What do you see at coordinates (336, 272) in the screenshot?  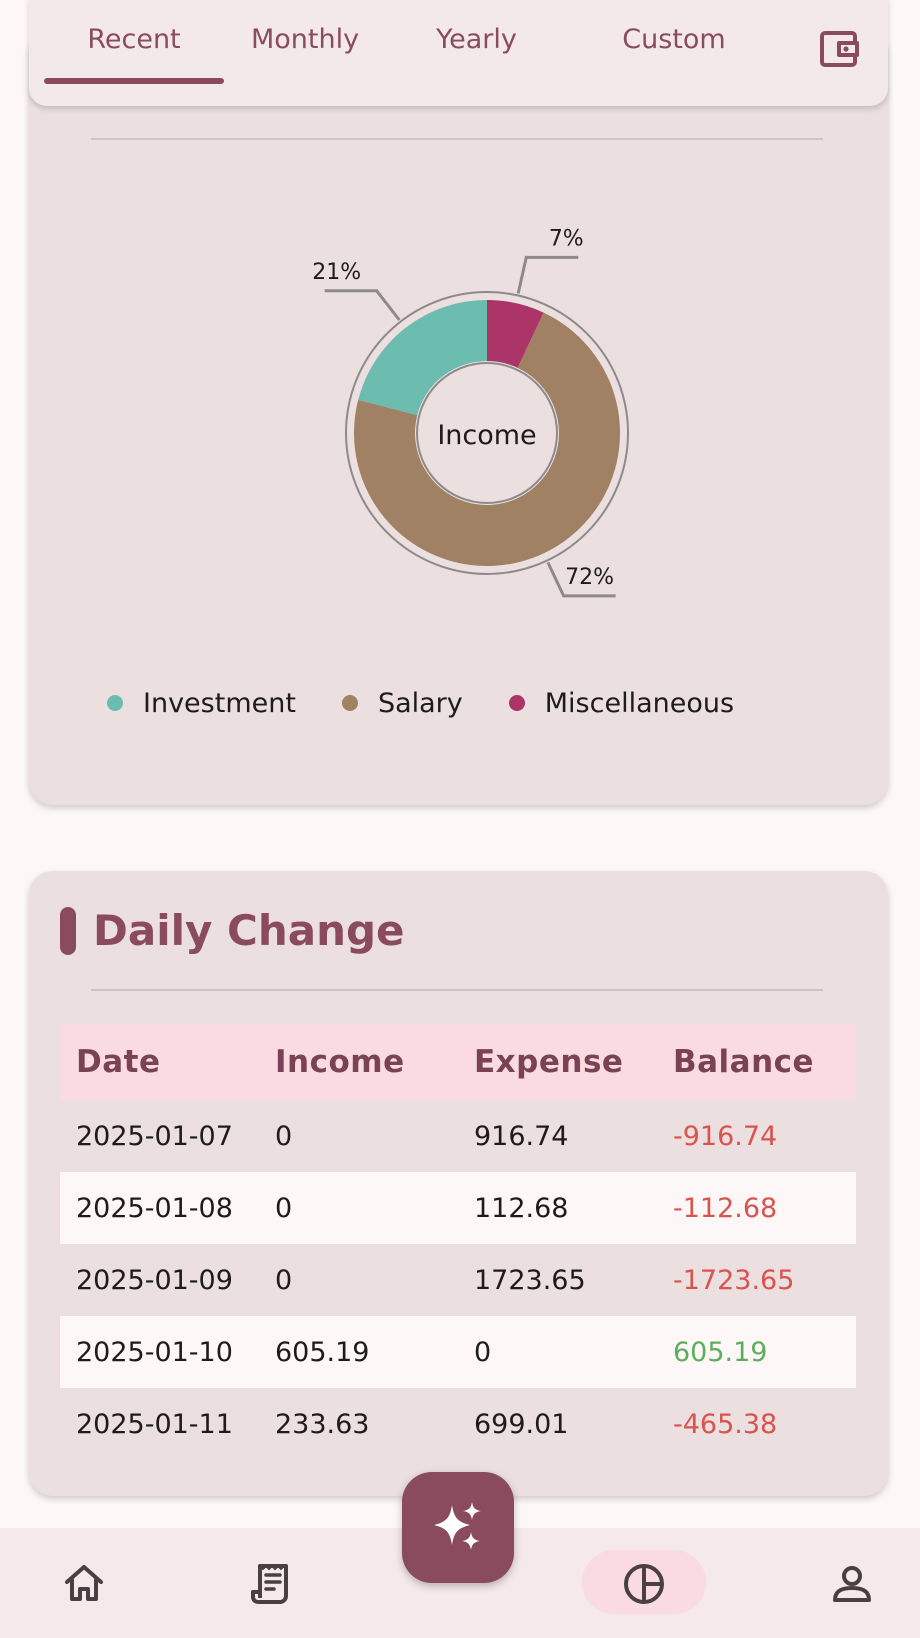 I see `slice-percent-label: 21%` at bounding box center [336, 272].